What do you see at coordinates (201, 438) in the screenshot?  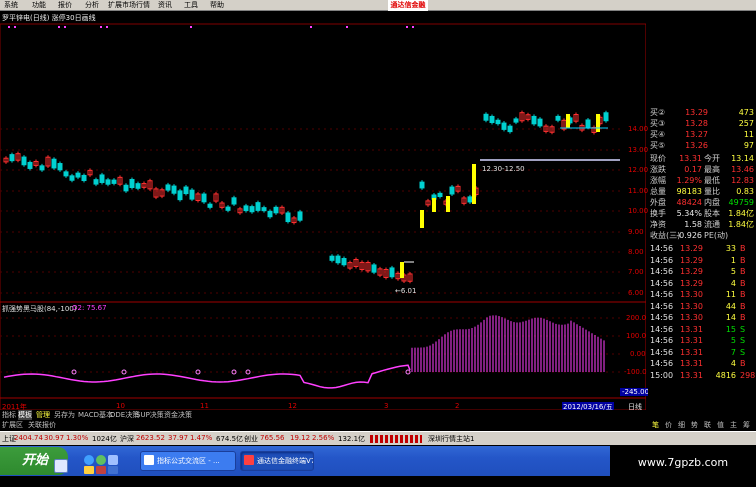 I see `sz-percent: 1.47%` at bounding box center [201, 438].